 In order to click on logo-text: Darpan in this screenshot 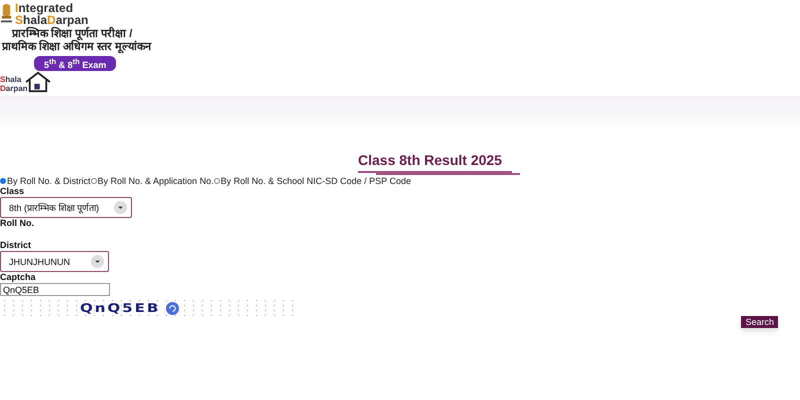, I will do `click(14, 88)`.